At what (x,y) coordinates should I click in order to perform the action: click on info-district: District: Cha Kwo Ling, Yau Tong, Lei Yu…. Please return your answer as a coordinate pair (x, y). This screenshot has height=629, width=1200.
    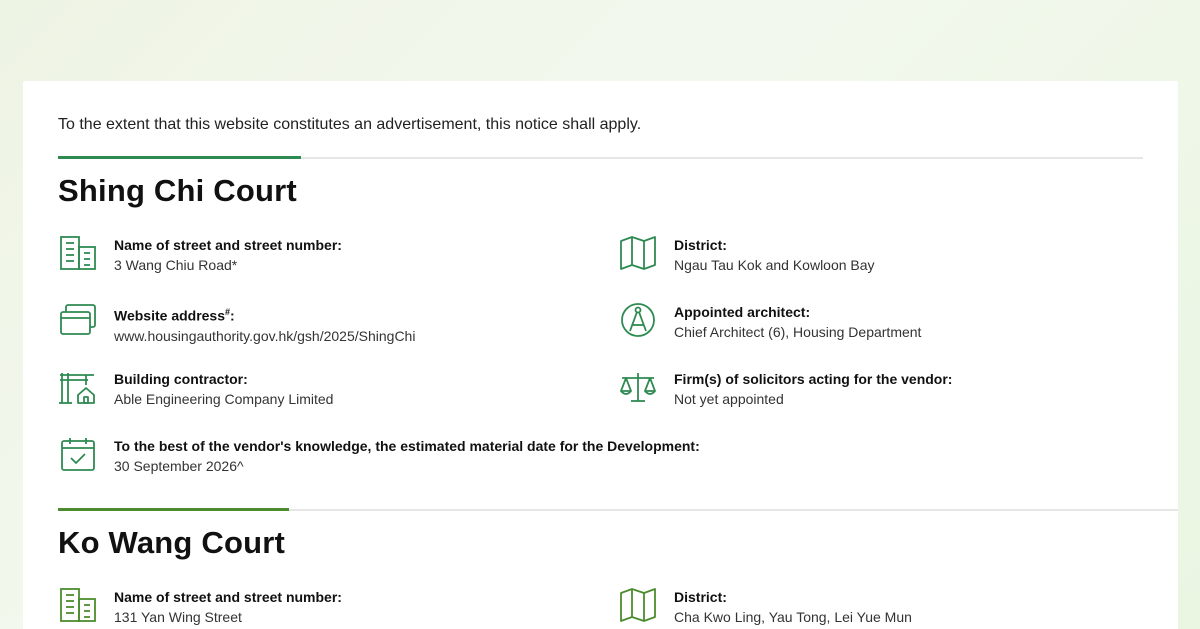
    Looking at the image, I should click on (765, 607).